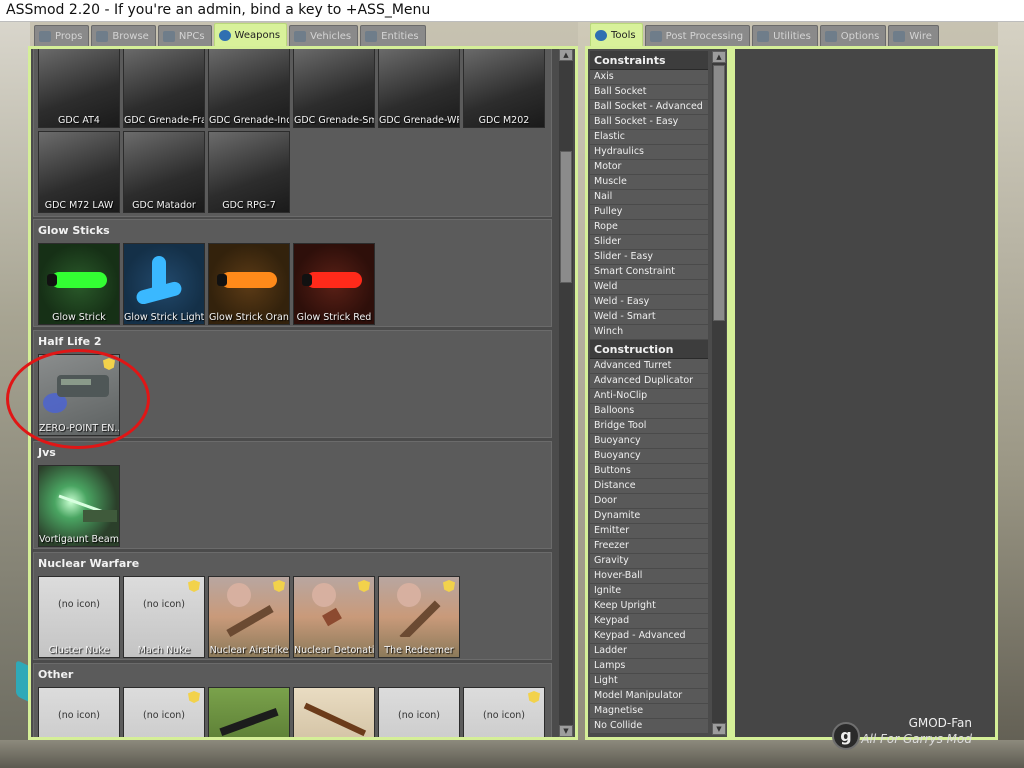 The width and height of the screenshot is (1024, 768). I want to click on tool-category-title: Construction, so click(649, 349).